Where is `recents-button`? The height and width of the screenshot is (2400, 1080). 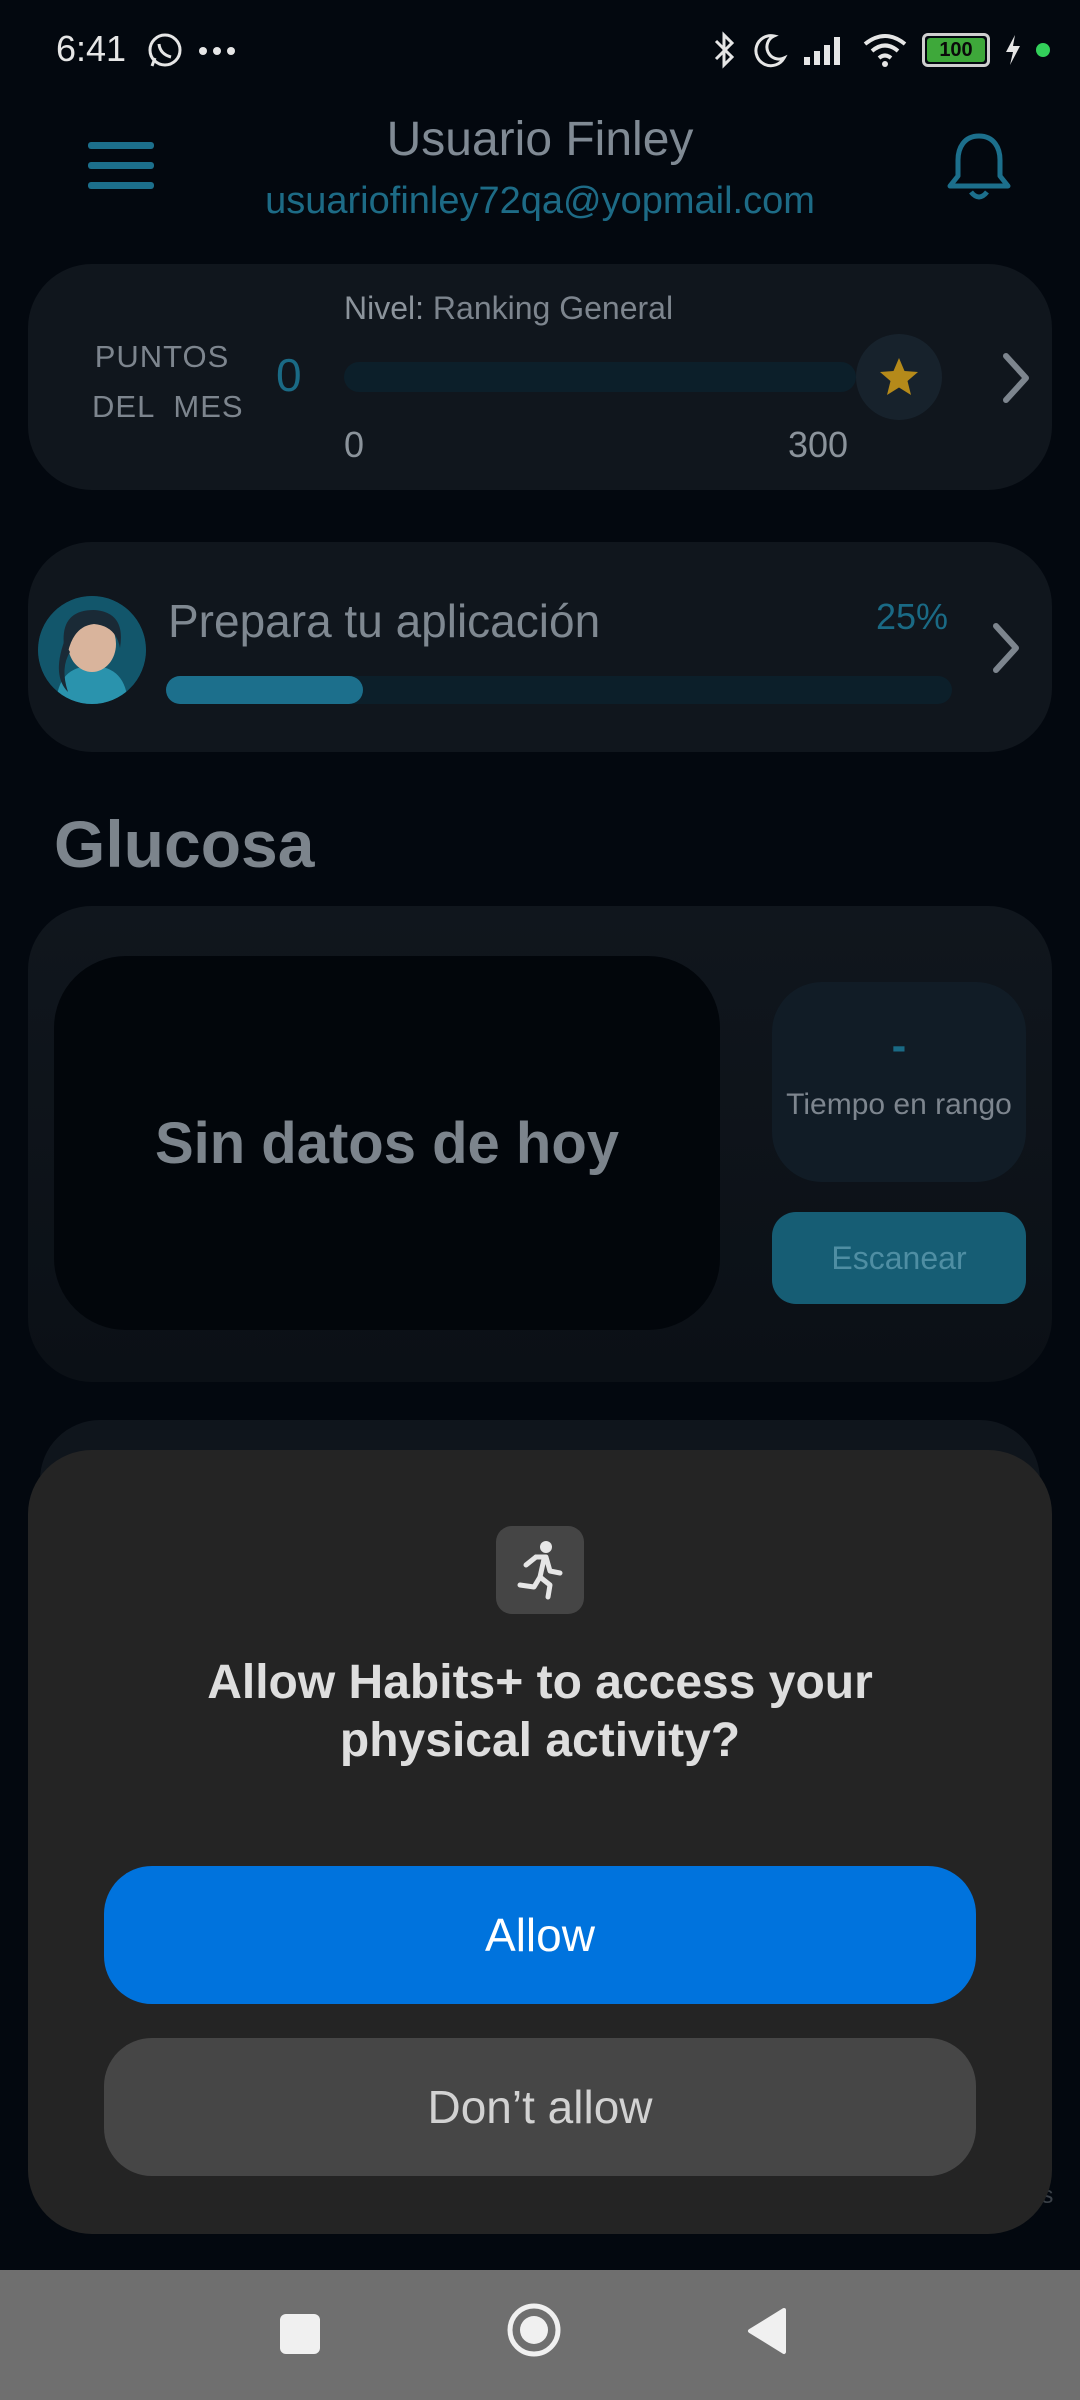 recents-button is located at coordinates (300, 2334).